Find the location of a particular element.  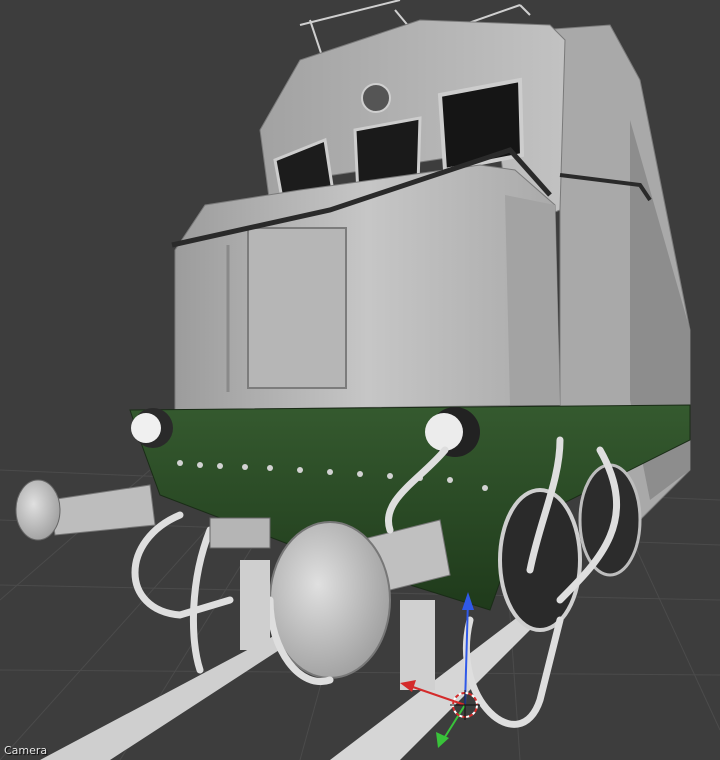

left-buffer is located at coordinates (85, 510).